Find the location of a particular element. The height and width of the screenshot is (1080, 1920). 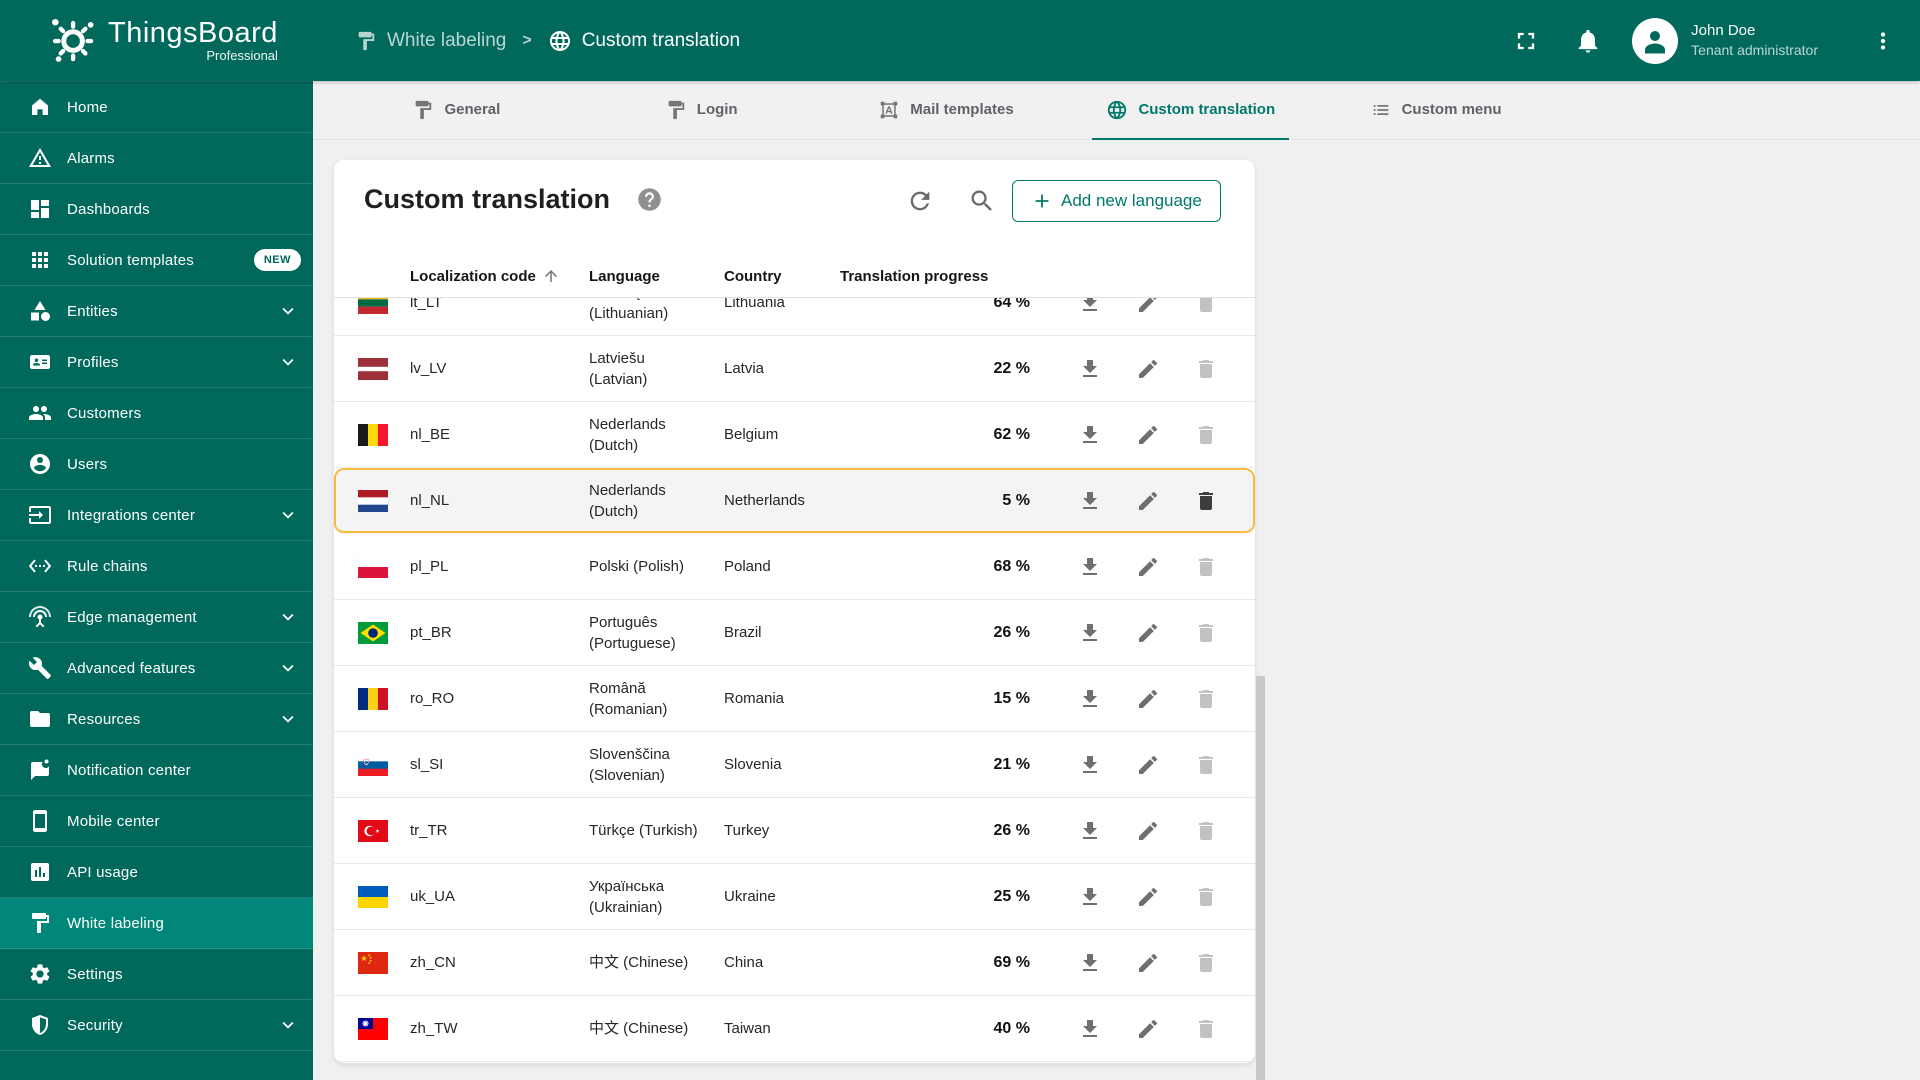

table-row-lv_LV: lv_LV Latviešu (Latvian) Latvia 22 % is located at coordinates (794, 369).